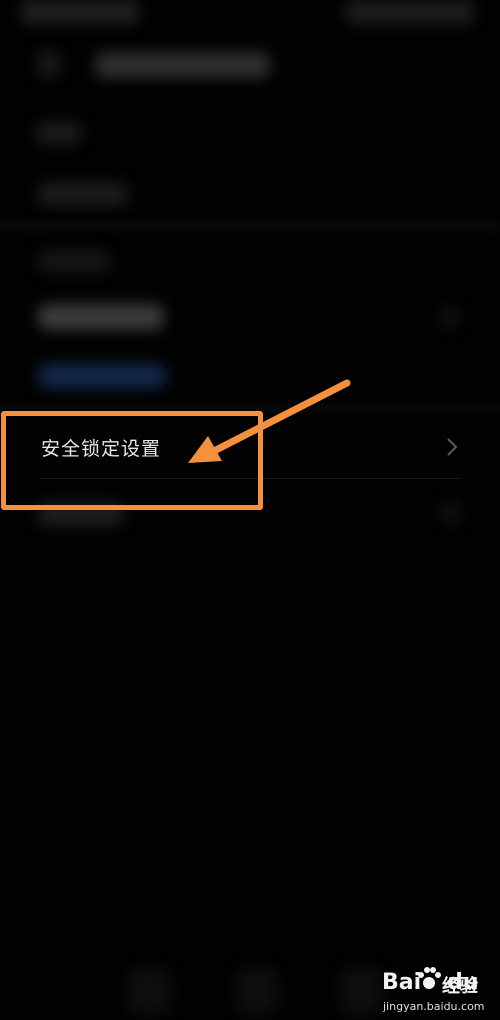  Describe the element at coordinates (182, 65) in the screenshot. I see `page-title-blurred` at that location.